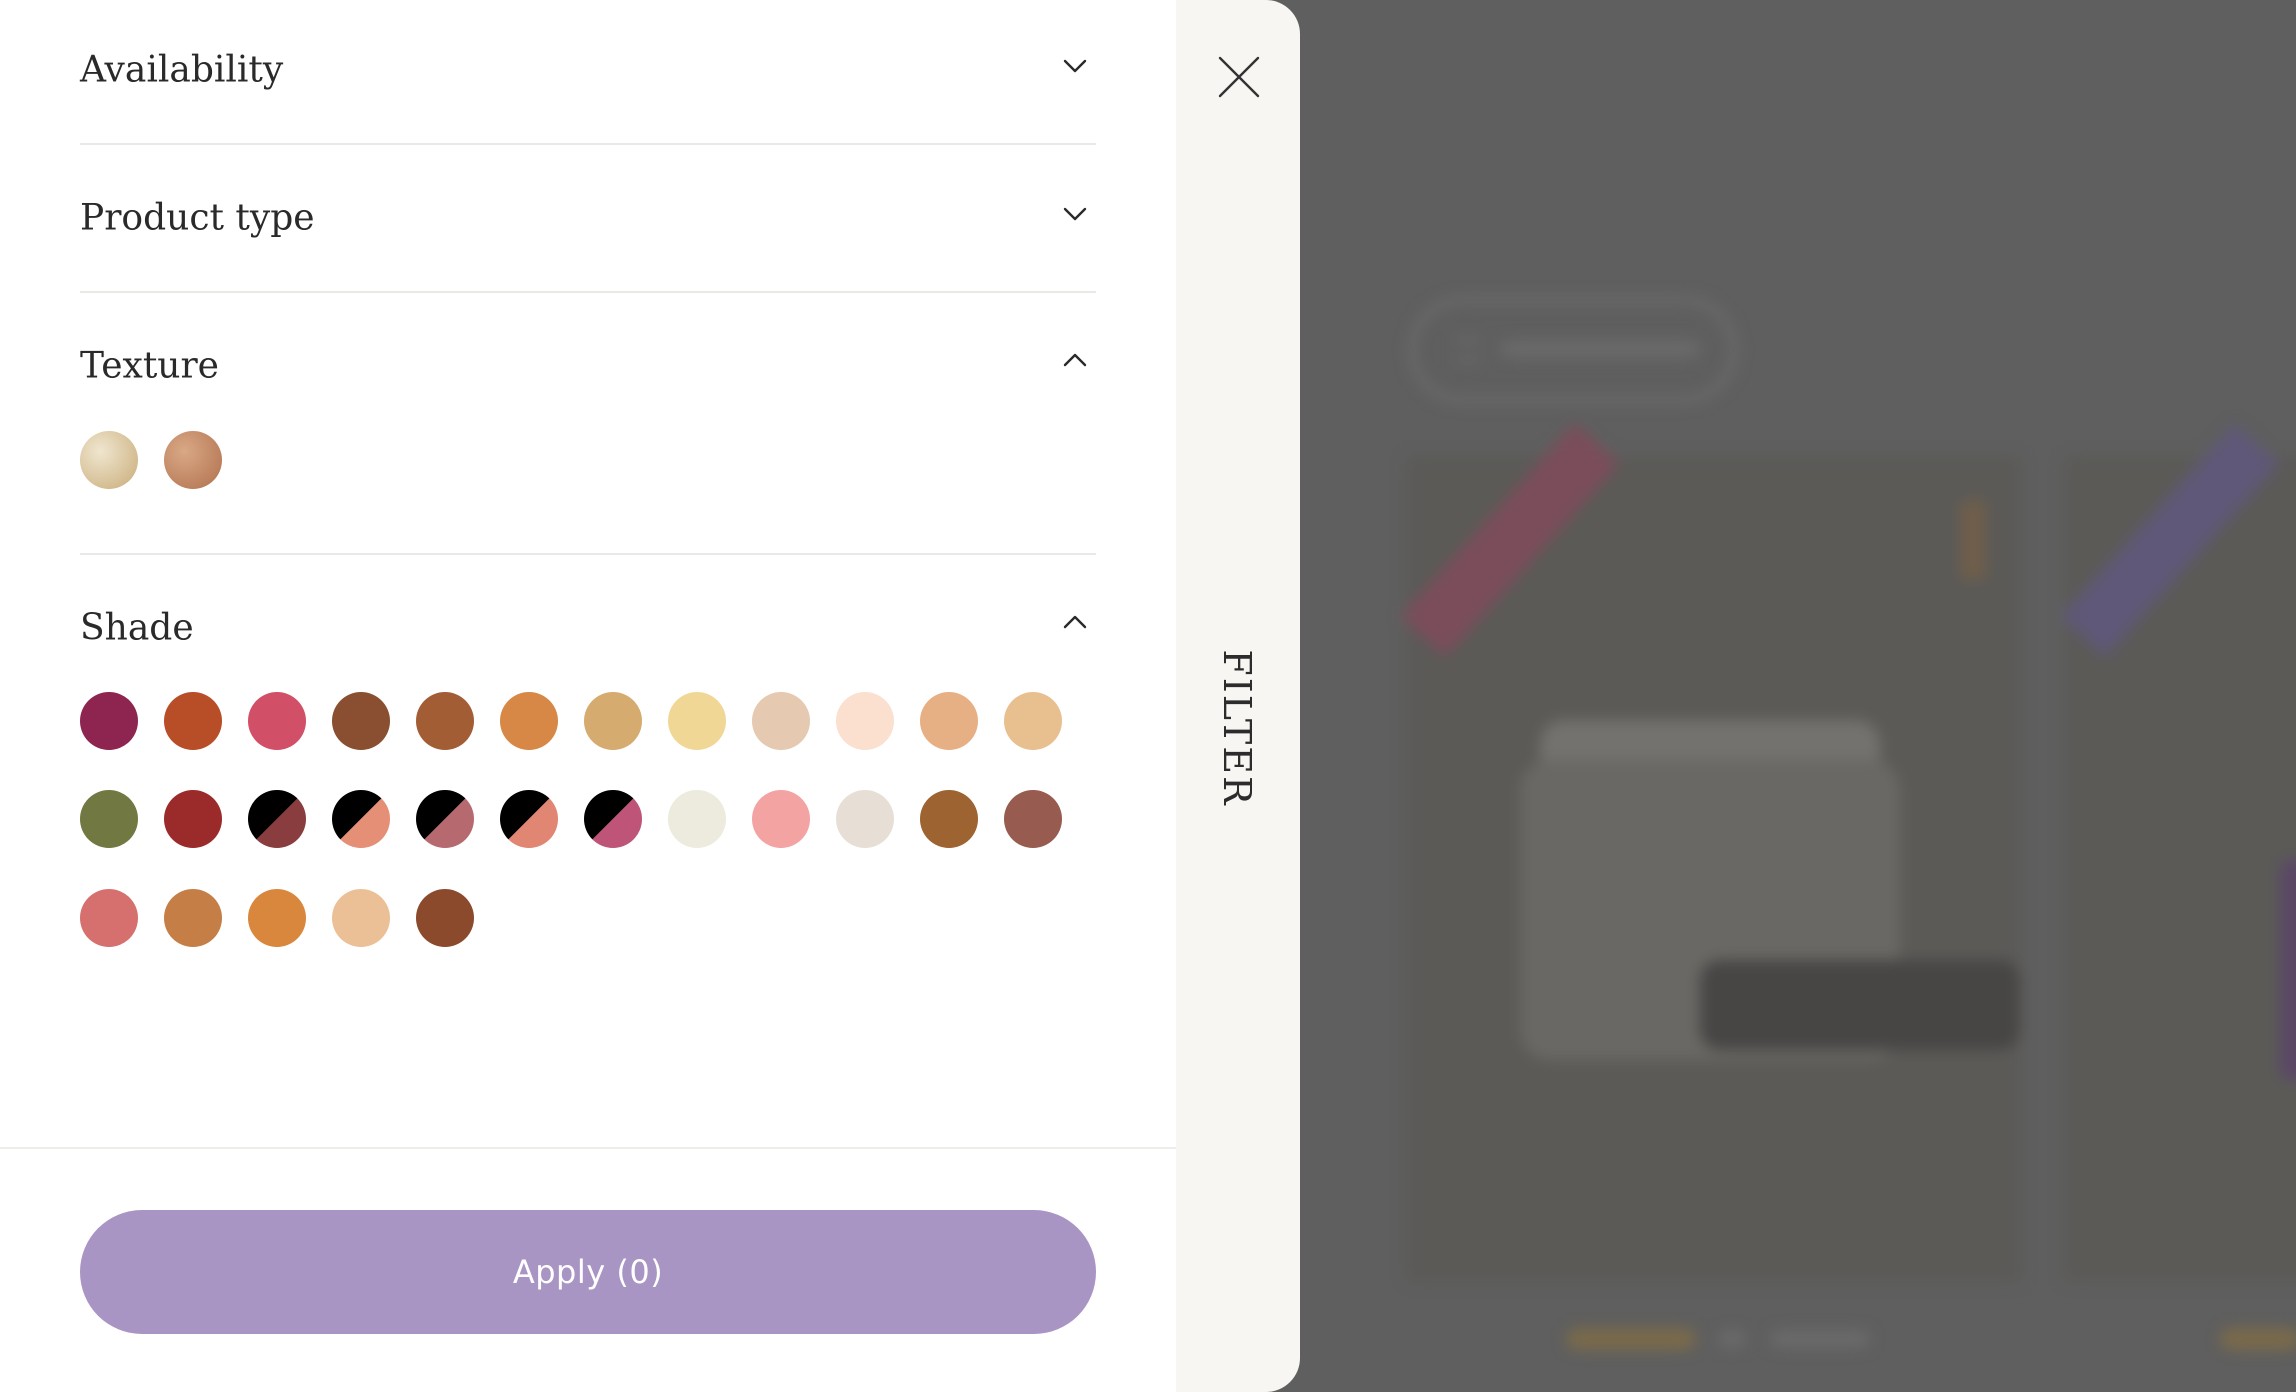  Describe the element at coordinates (588, 630) in the screenshot. I see `shade-header: Shade` at that location.